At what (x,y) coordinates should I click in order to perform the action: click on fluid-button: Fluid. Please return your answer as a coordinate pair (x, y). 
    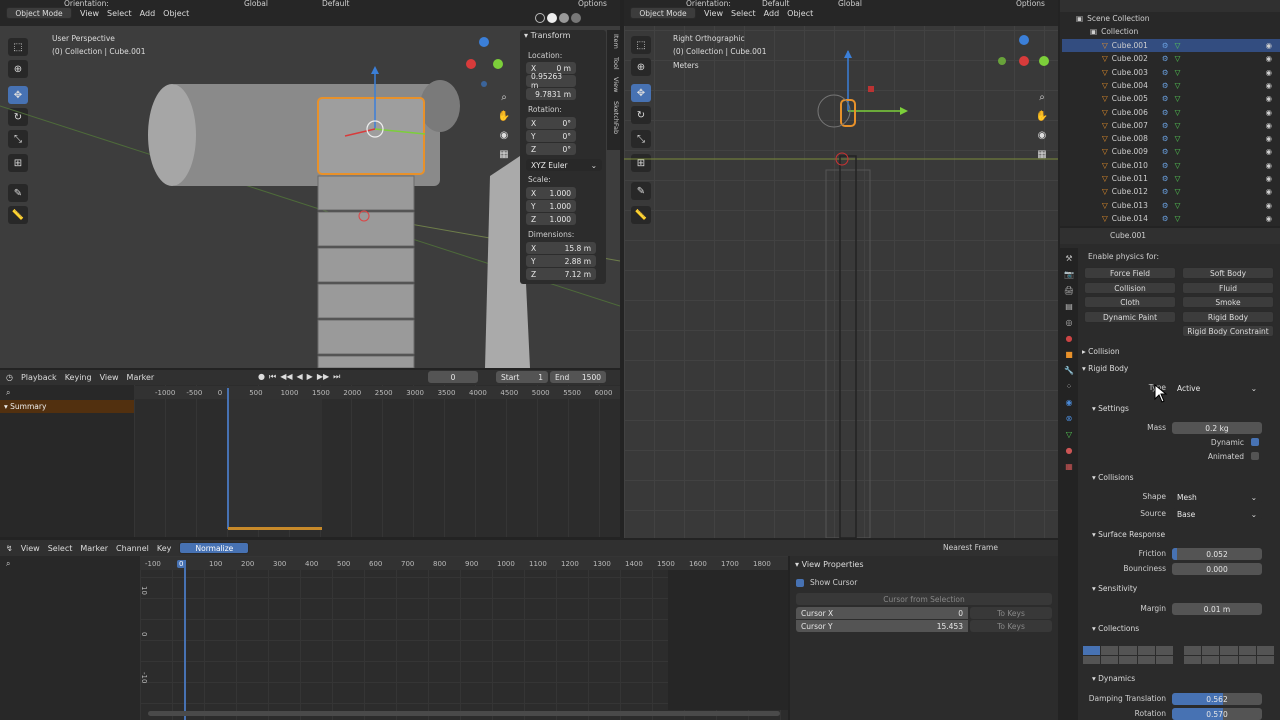
    Looking at the image, I should click on (1228, 288).